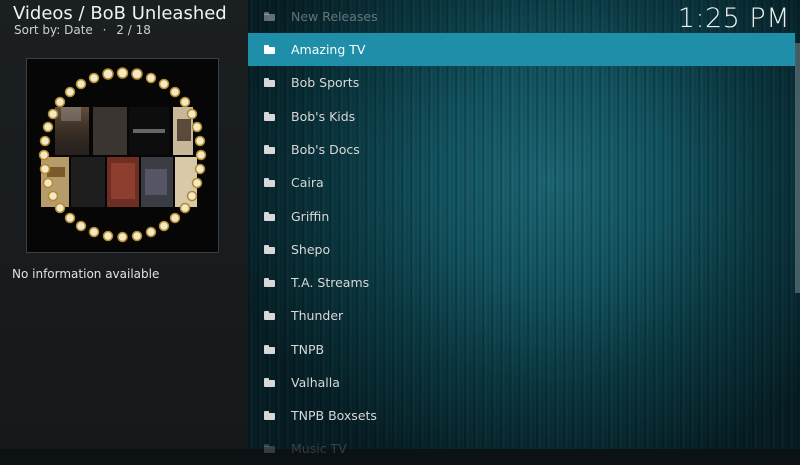 This screenshot has width=800, height=465. I want to click on list-item: Bob Sports, so click(521, 82).